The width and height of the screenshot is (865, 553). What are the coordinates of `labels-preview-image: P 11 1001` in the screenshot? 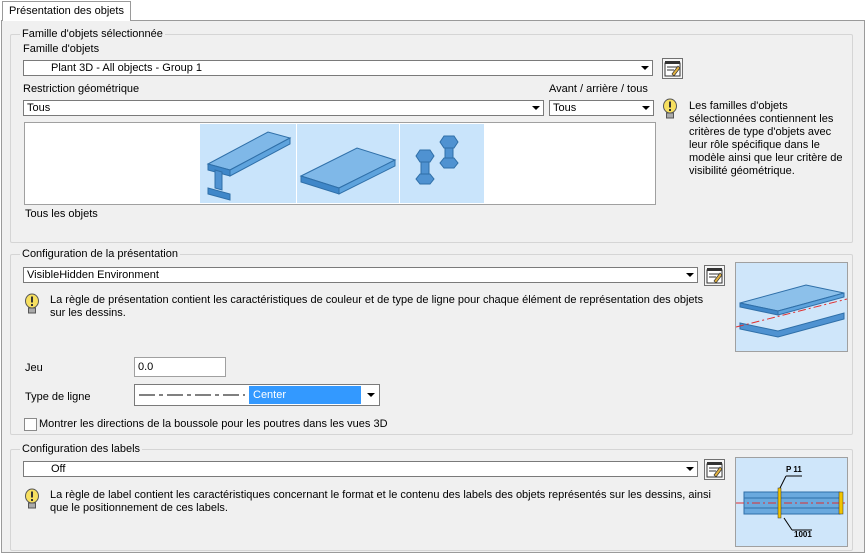 It's located at (791, 502).